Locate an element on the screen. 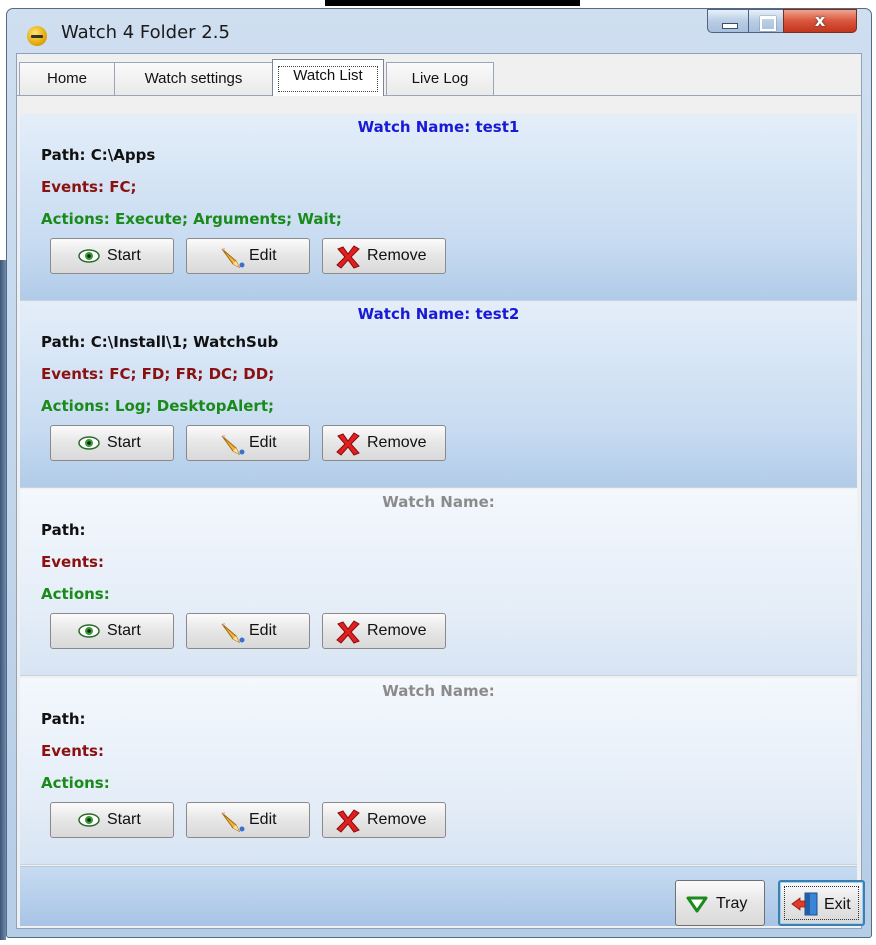 The width and height of the screenshot is (876, 945). tab-label: Watch settings is located at coordinates (193, 78).